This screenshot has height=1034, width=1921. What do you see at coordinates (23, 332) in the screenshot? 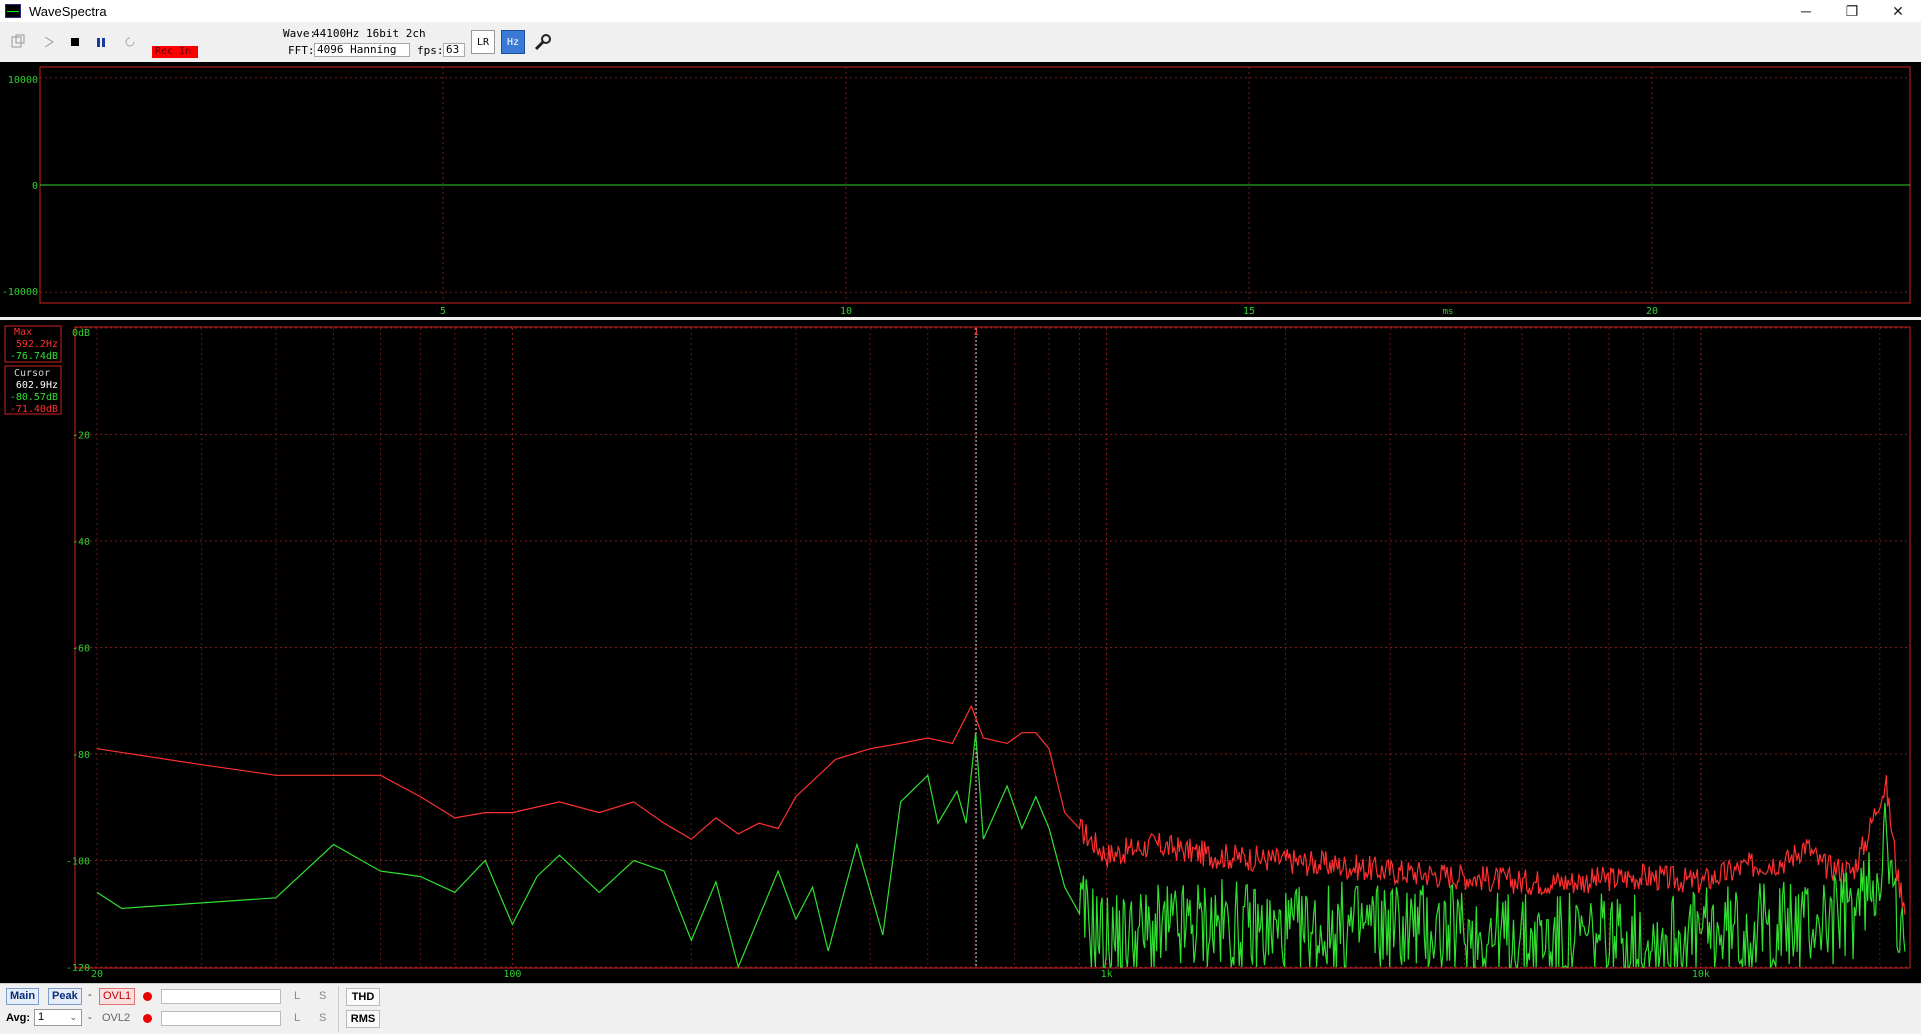
I see `max-title: Max` at bounding box center [23, 332].